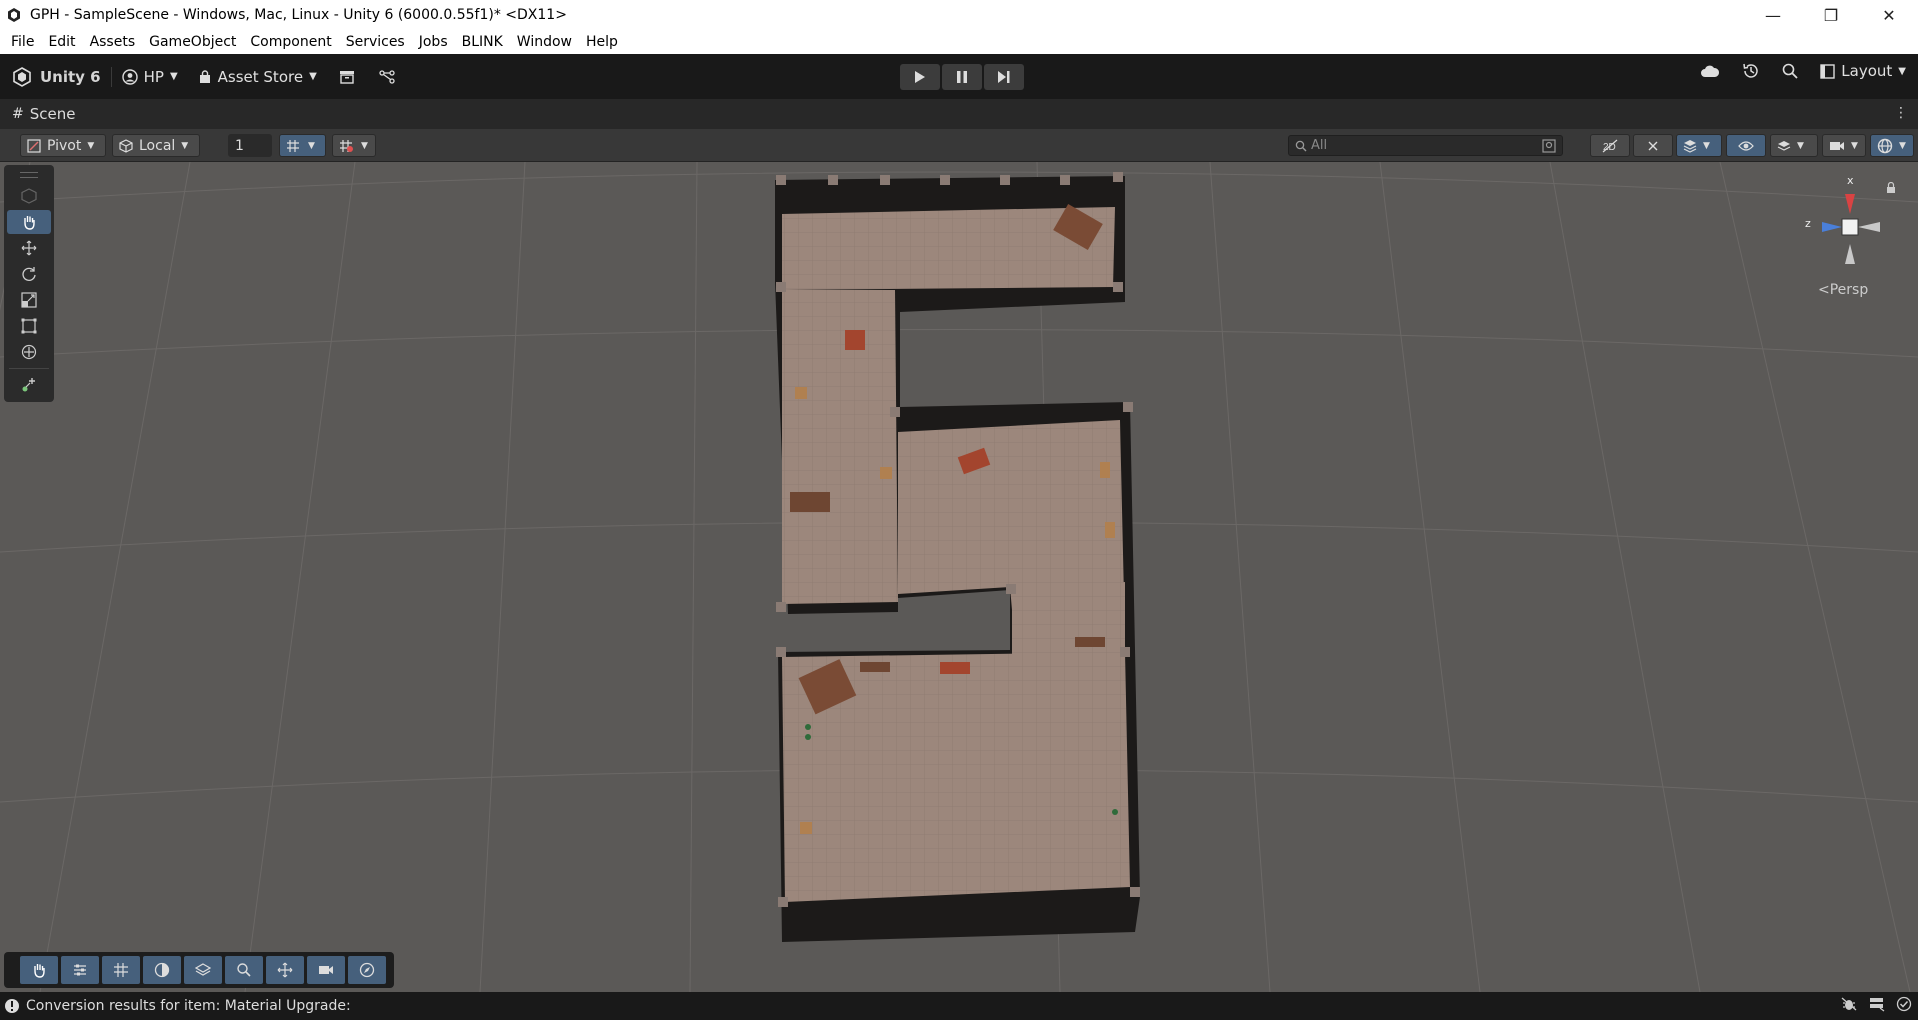 The height and width of the screenshot is (1020, 1918). Describe the element at coordinates (1784, 145) in the screenshot. I see `stacked-layers-icon` at that location.